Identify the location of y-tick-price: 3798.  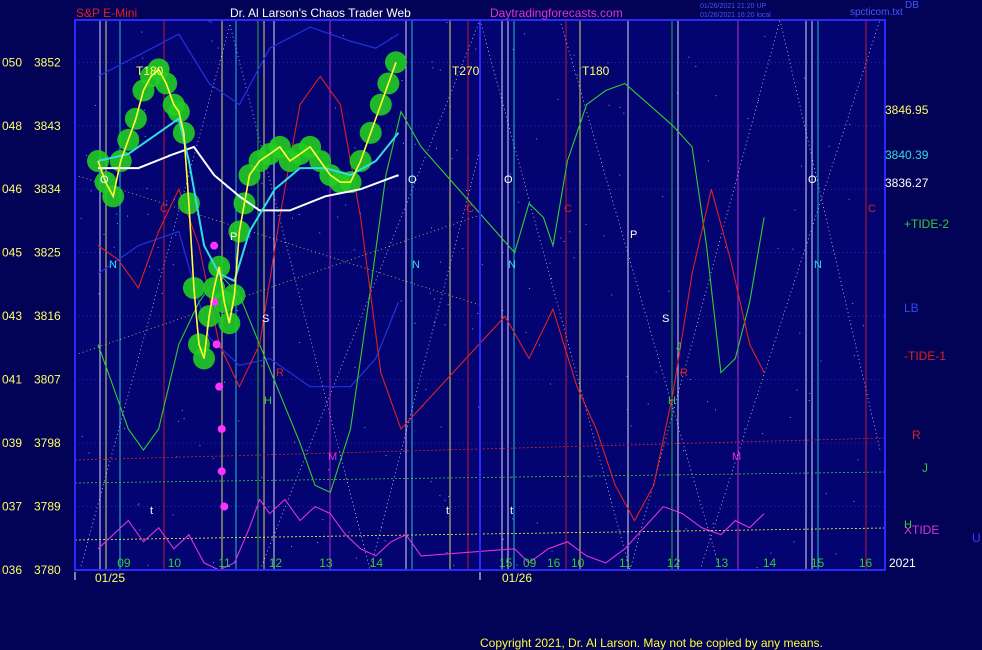
(47, 443).